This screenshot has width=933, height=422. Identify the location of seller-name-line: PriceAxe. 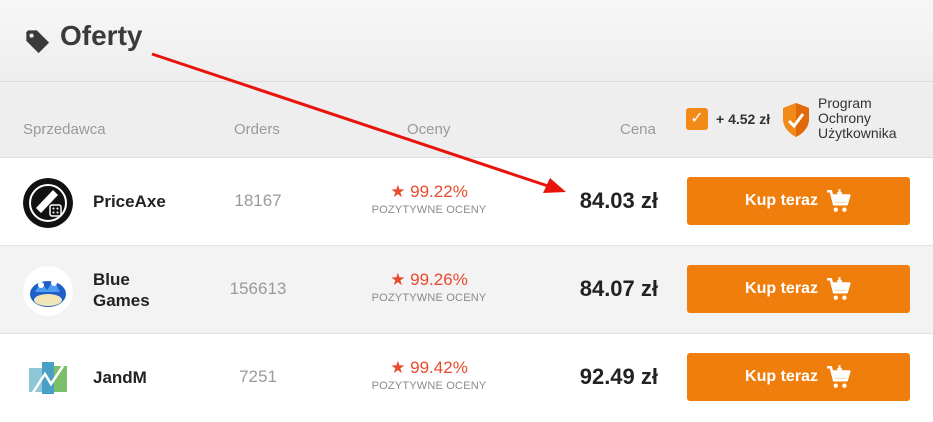
(129, 201).